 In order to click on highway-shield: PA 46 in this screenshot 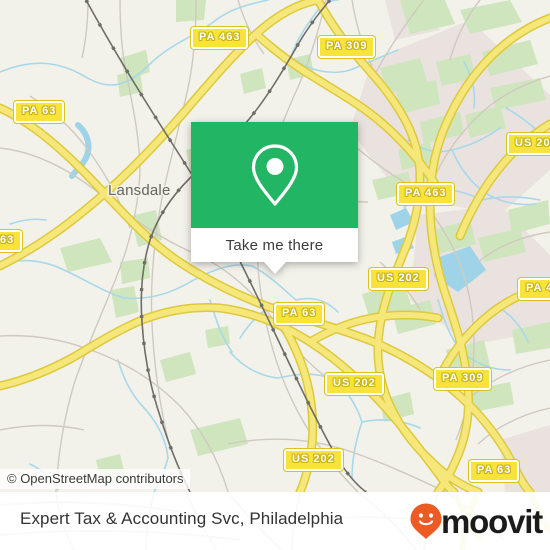, I will do `click(534, 289)`.